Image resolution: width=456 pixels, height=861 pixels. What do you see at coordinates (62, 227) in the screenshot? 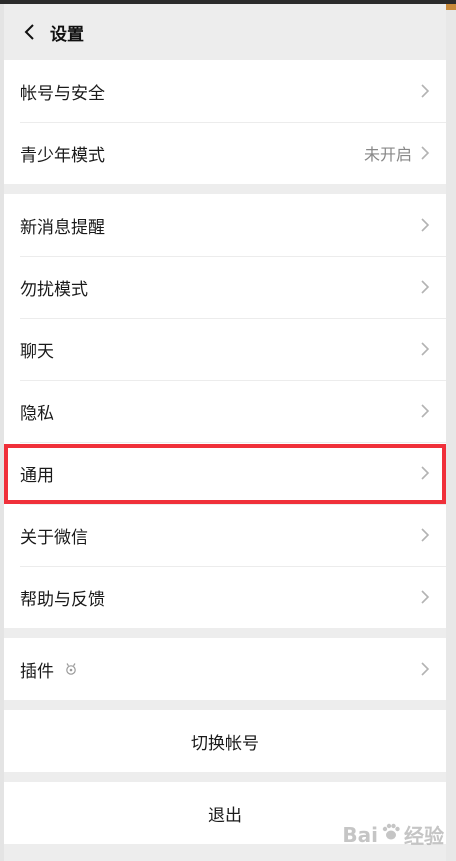
I see `settings-item-label: 新消息提醒` at bounding box center [62, 227].